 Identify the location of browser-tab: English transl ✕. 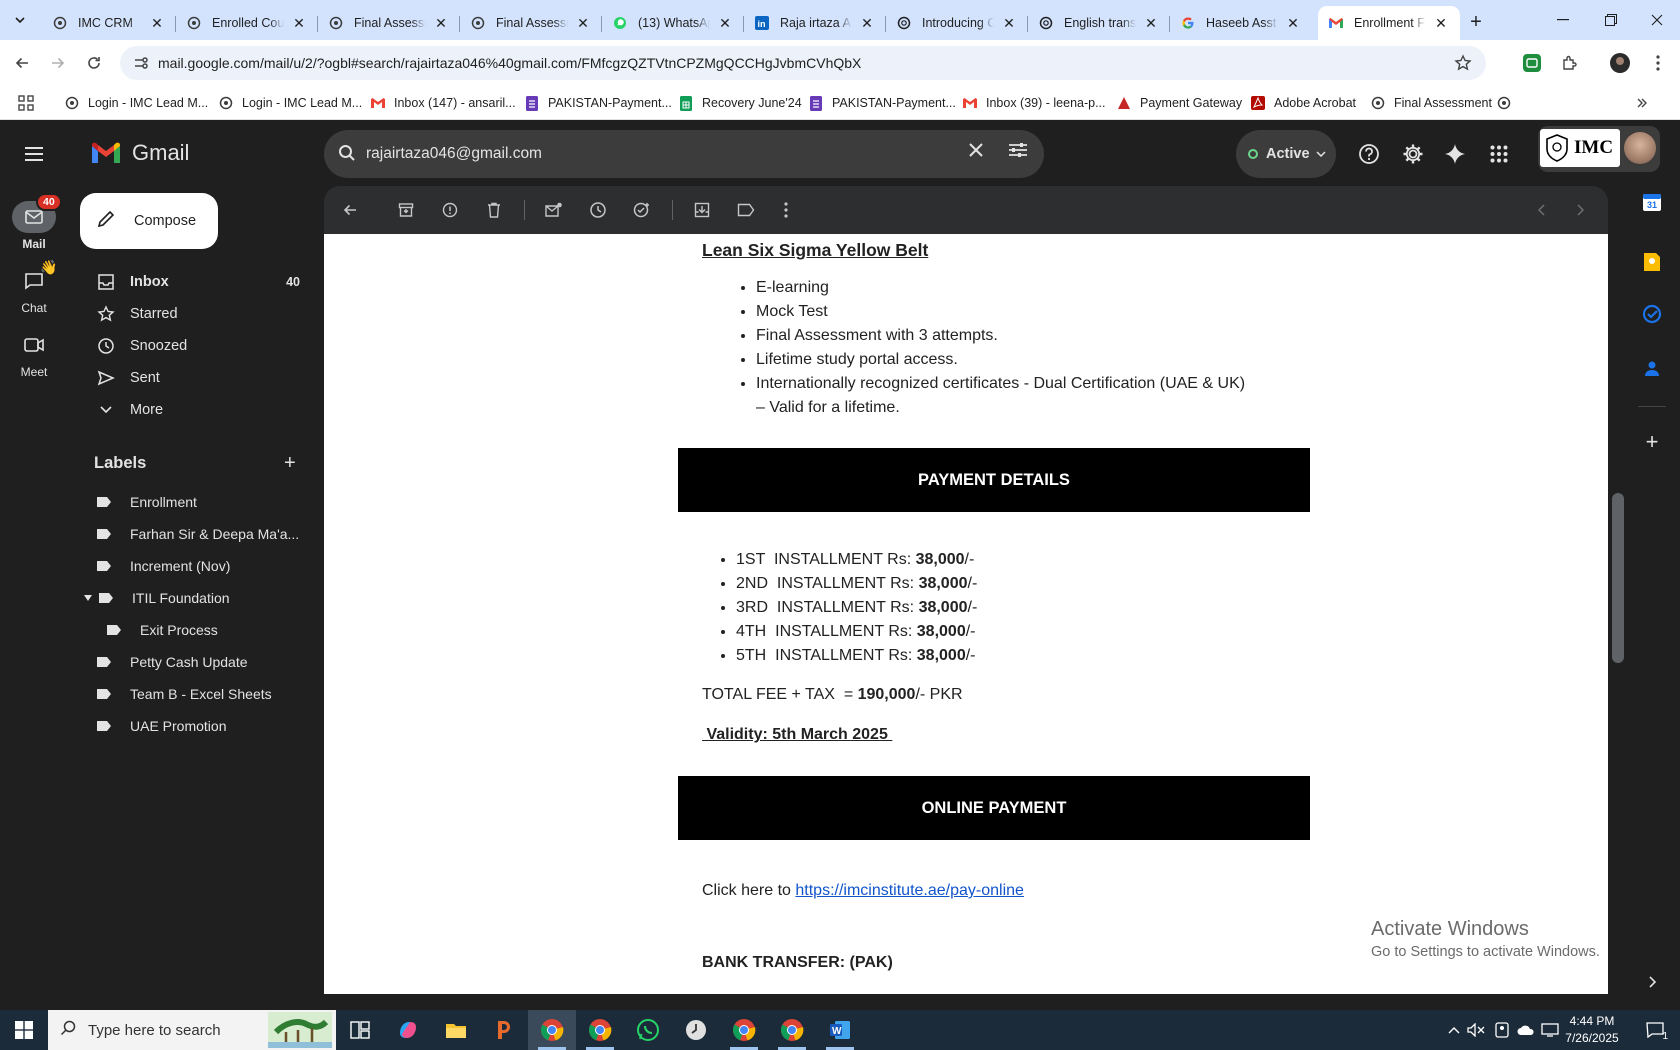
(1099, 23).